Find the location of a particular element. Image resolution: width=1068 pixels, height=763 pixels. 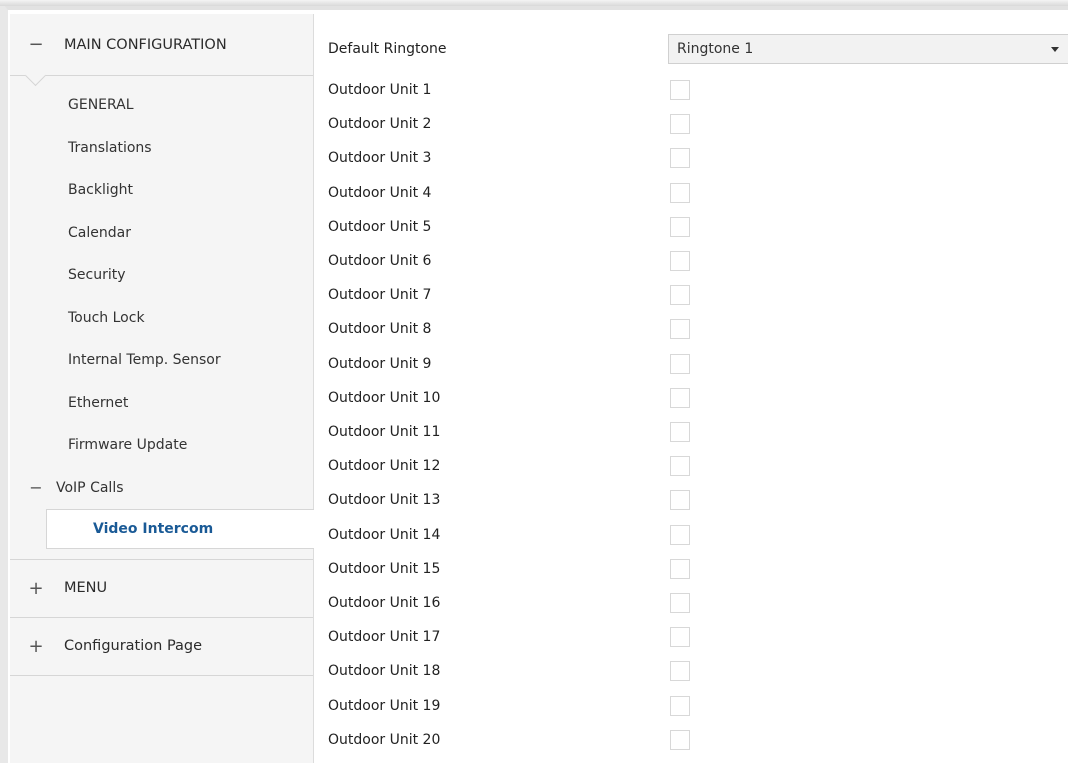

outdoor-unit-label: Outdoor Unit 12 is located at coordinates (384, 466).